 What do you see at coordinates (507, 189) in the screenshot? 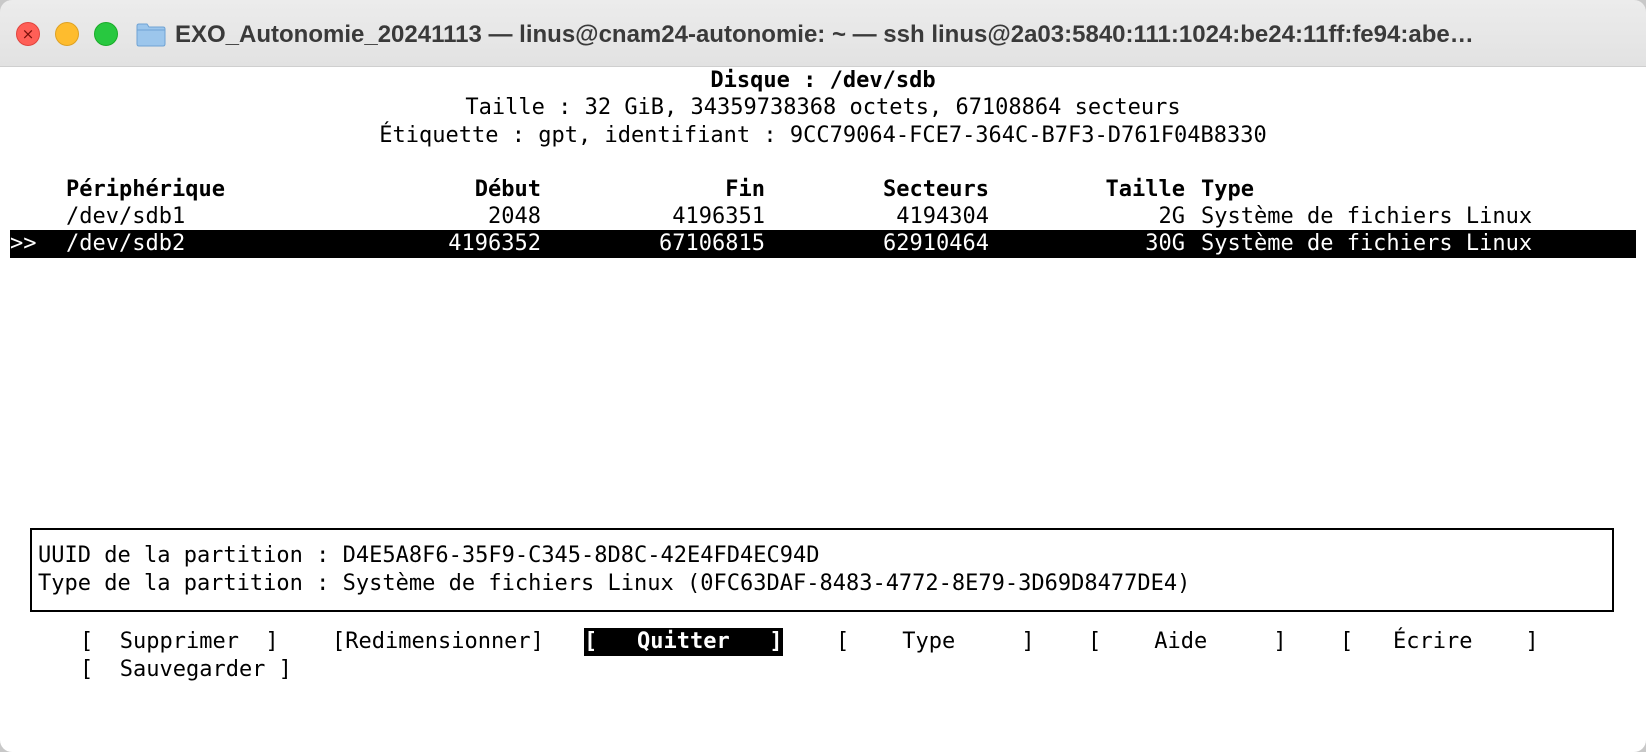
I see `header-start: Début` at bounding box center [507, 189].